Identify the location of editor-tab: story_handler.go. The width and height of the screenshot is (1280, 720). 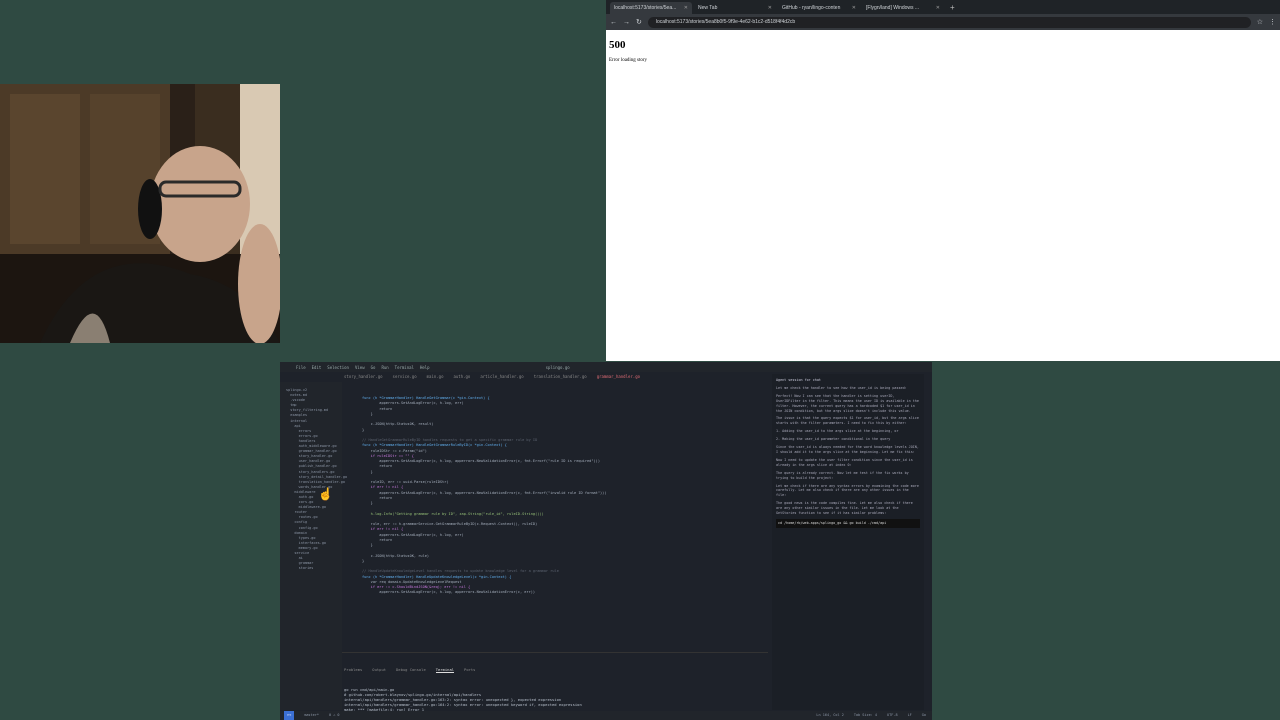
(363, 378).